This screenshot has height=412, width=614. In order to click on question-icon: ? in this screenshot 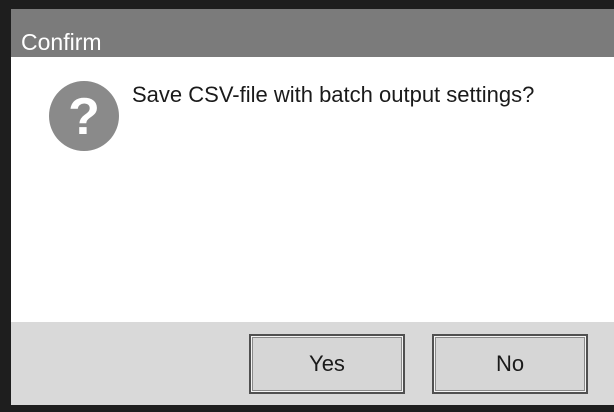, I will do `click(84, 116)`.